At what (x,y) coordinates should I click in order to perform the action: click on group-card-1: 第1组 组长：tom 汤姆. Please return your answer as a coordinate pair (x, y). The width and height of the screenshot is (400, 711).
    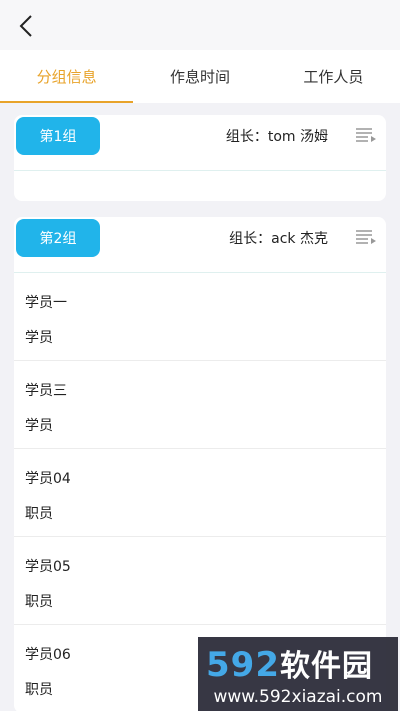
    Looking at the image, I should click on (200, 158).